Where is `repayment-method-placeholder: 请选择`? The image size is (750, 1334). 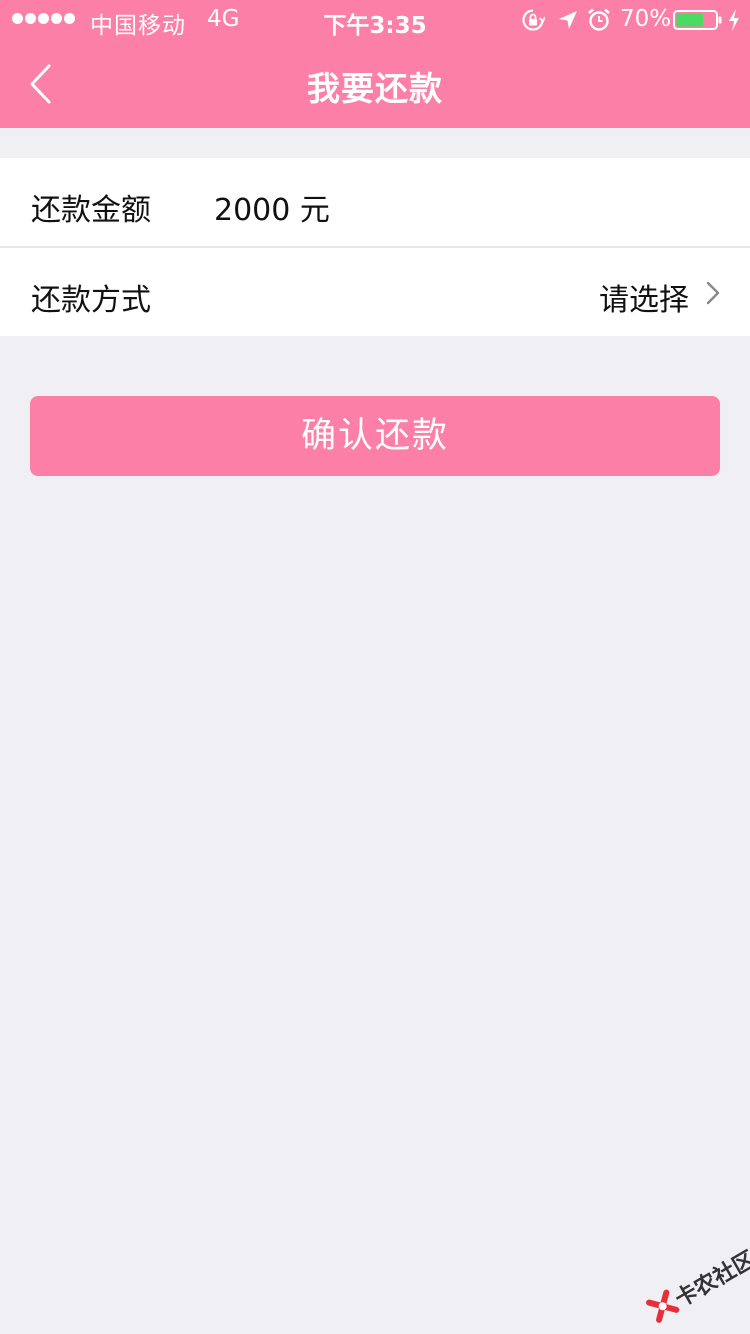 repayment-method-placeholder: 请选择 is located at coordinates (644, 297).